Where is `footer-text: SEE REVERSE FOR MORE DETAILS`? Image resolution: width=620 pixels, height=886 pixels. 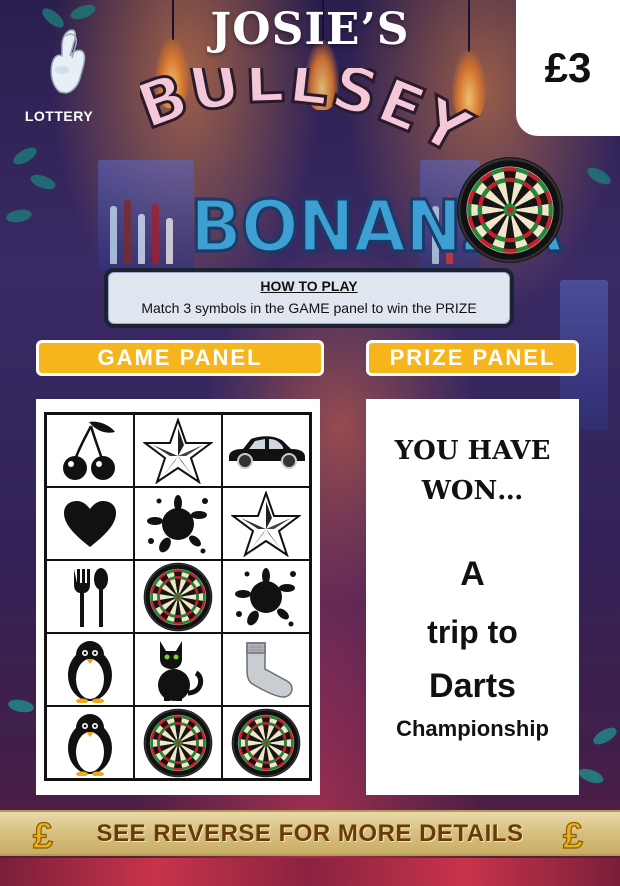
footer-text: SEE REVERSE FOR MORE DETAILS is located at coordinates (310, 833).